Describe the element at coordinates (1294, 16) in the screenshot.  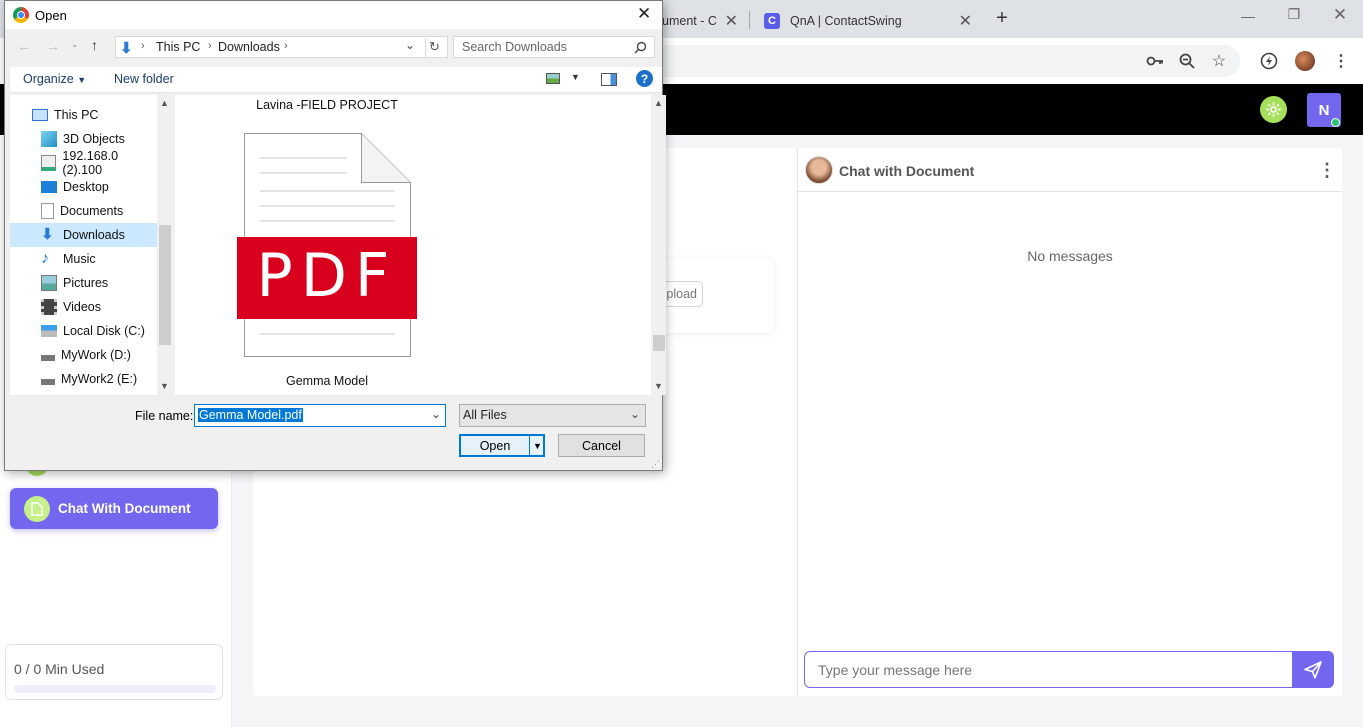
I see `restore-icon: ❐` at that location.